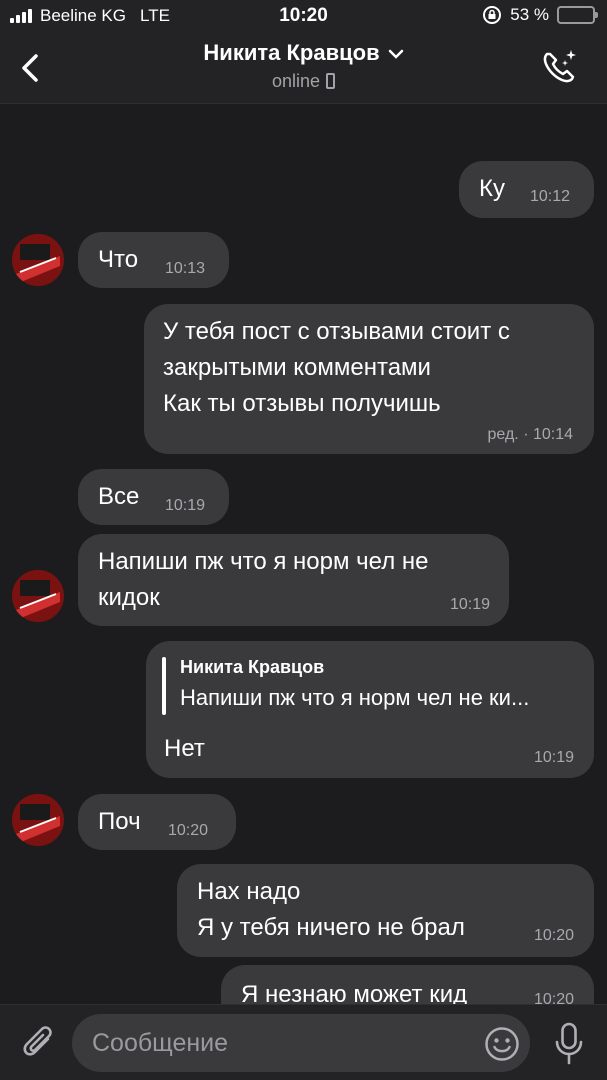 This screenshot has width=607, height=1080. I want to click on message-line: закрытыми комментами, so click(297, 367).